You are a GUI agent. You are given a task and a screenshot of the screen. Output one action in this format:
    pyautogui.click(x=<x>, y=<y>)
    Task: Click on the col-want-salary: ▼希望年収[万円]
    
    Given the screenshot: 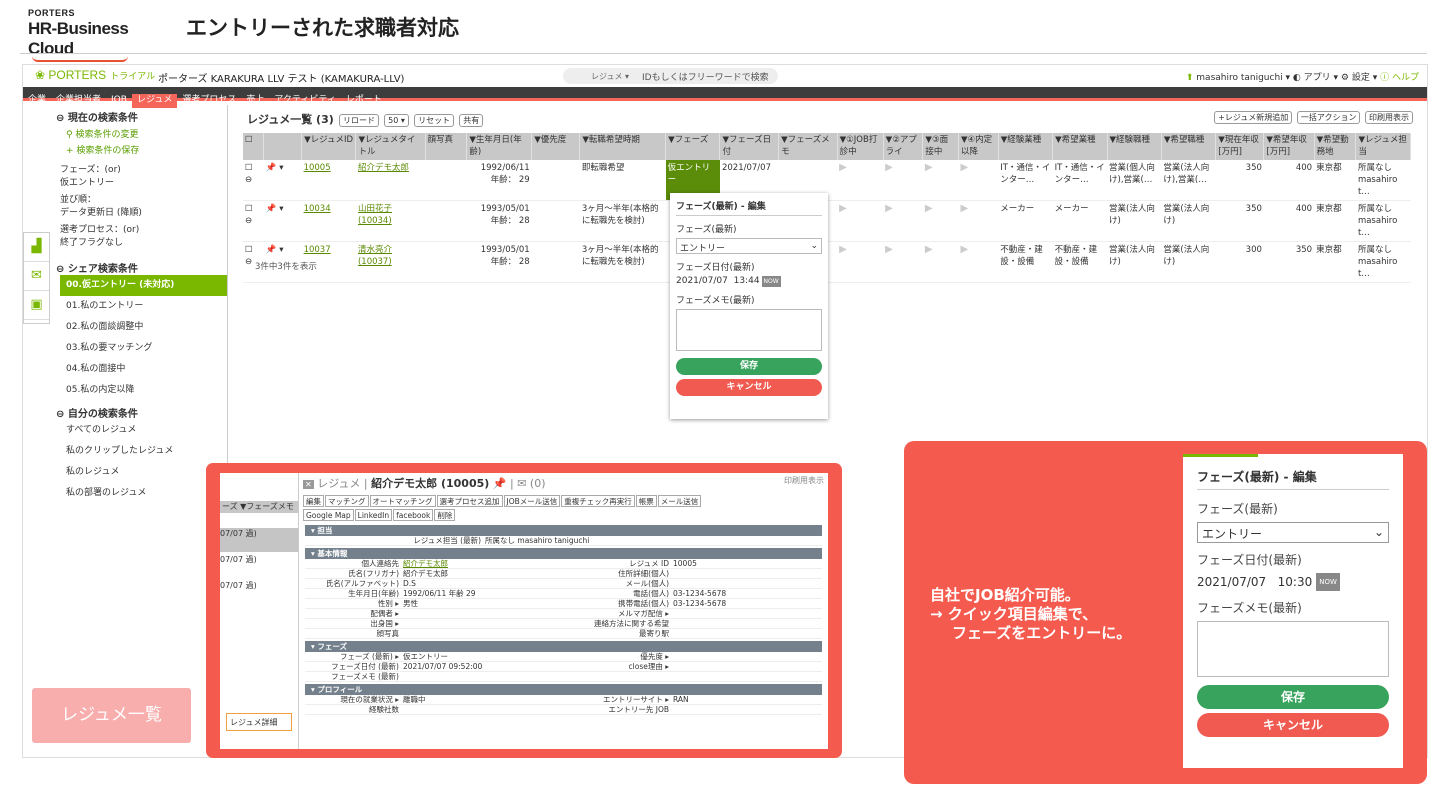 What is the action you would take?
    pyautogui.click(x=1289, y=146)
    